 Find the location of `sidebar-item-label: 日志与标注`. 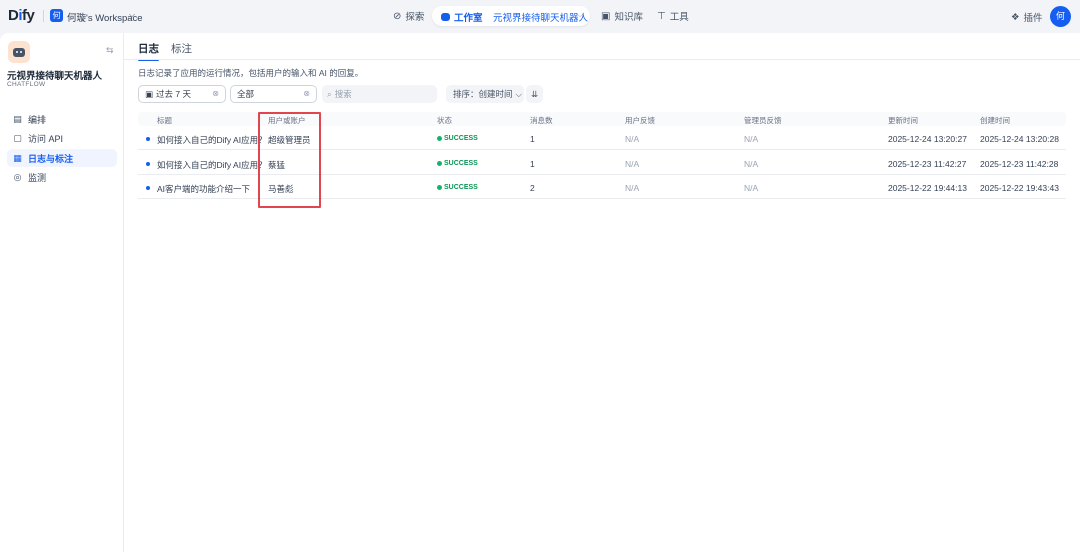

sidebar-item-label: 日志与标注 is located at coordinates (51, 158).